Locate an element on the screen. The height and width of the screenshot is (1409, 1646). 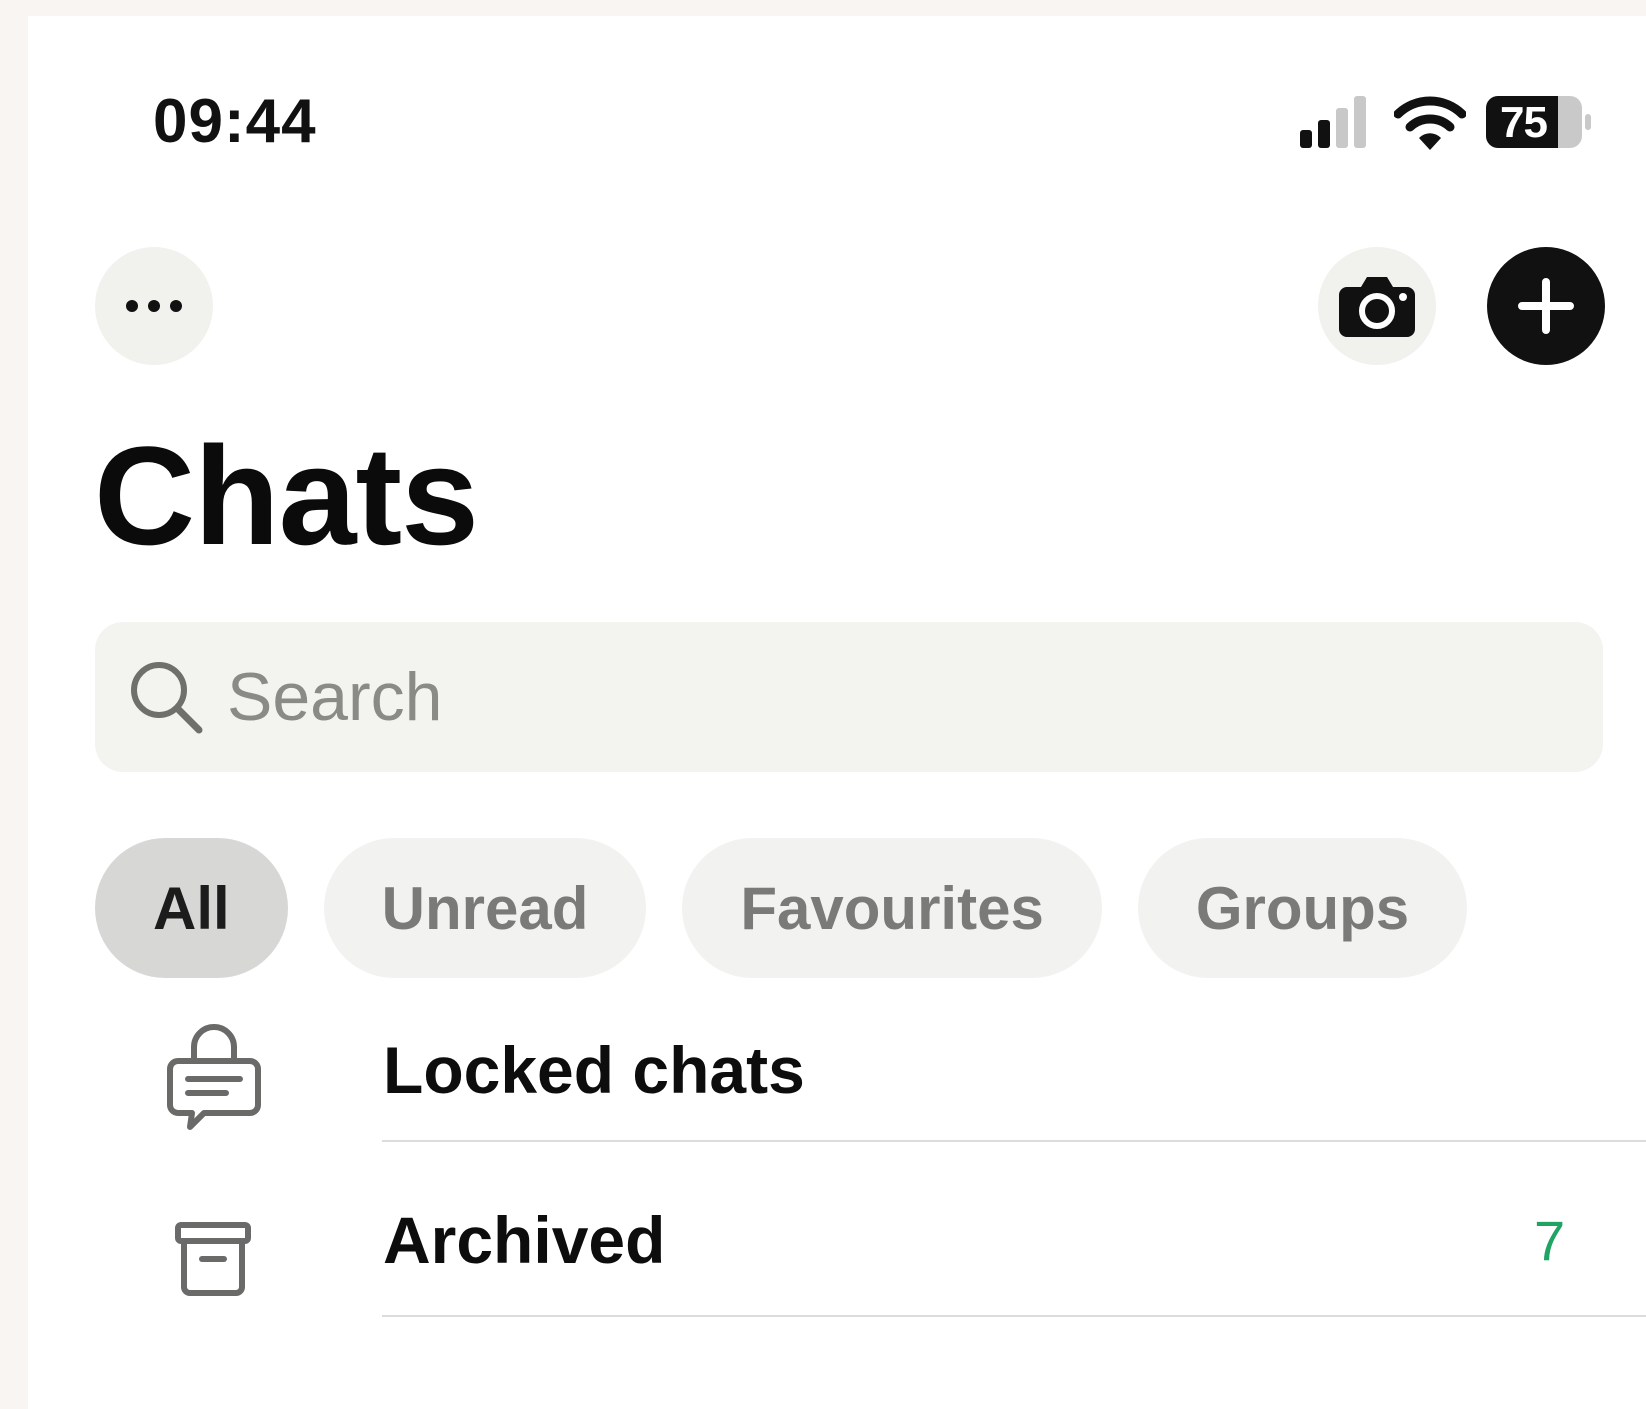
wifi-icon is located at coordinates (1430, 123).